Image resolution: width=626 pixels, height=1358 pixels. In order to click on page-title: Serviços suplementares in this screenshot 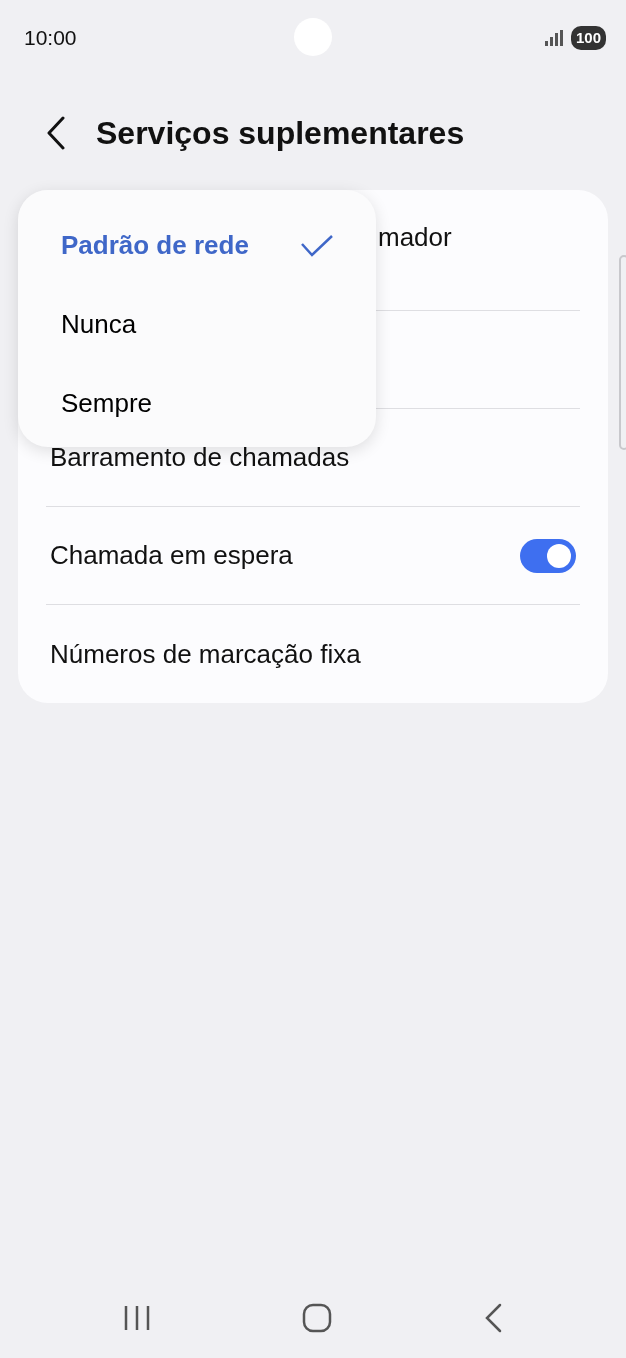, I will do `click(280, 133)`.